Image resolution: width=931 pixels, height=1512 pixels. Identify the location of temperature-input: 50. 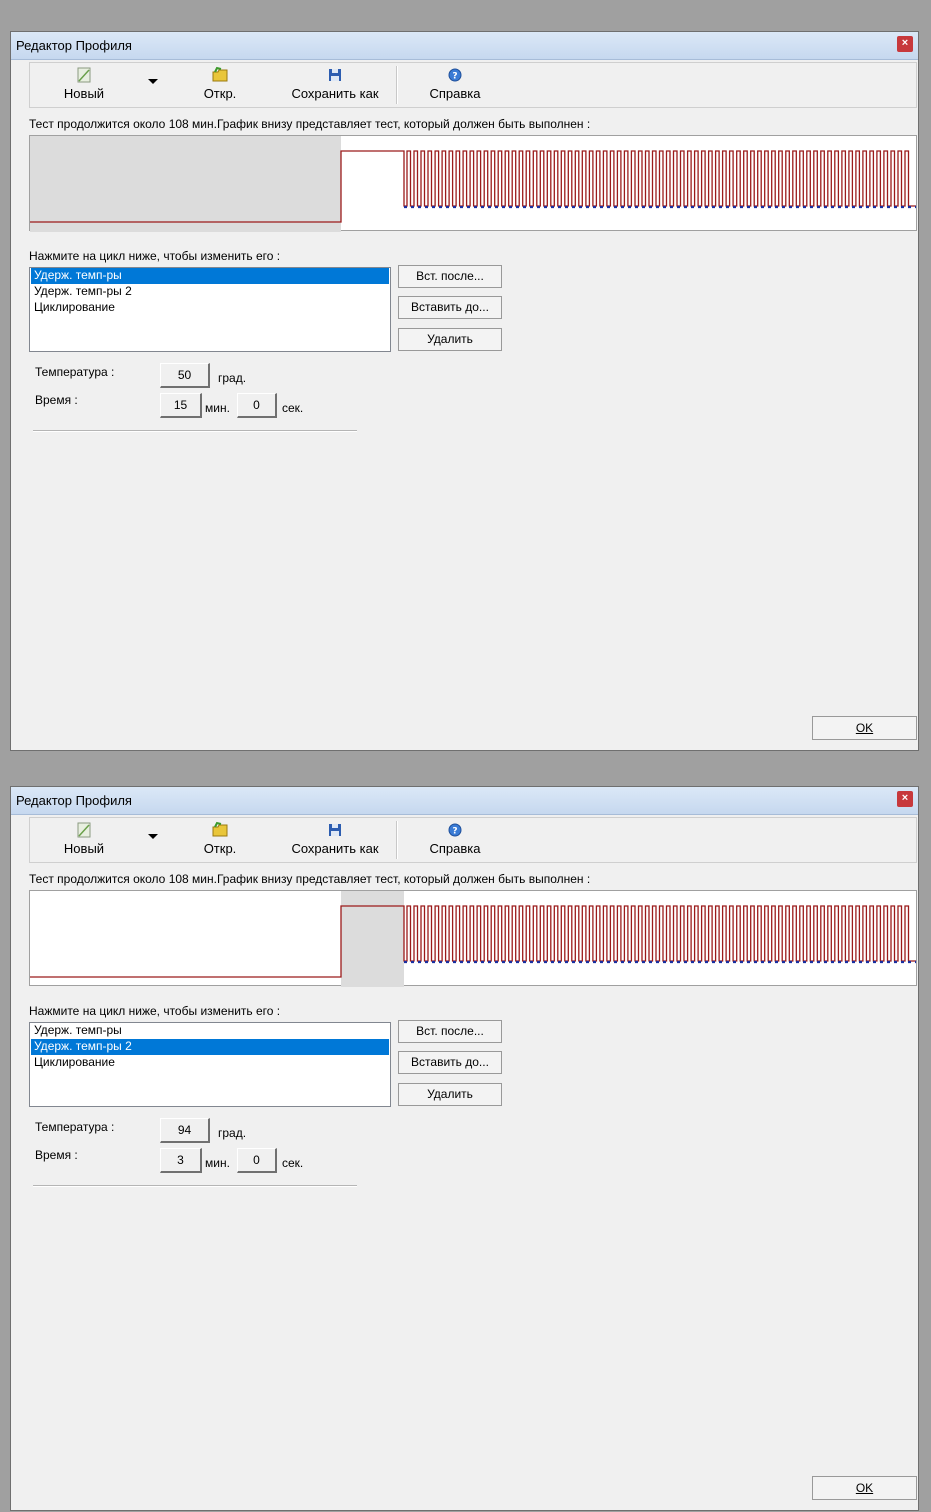
(185, 375).